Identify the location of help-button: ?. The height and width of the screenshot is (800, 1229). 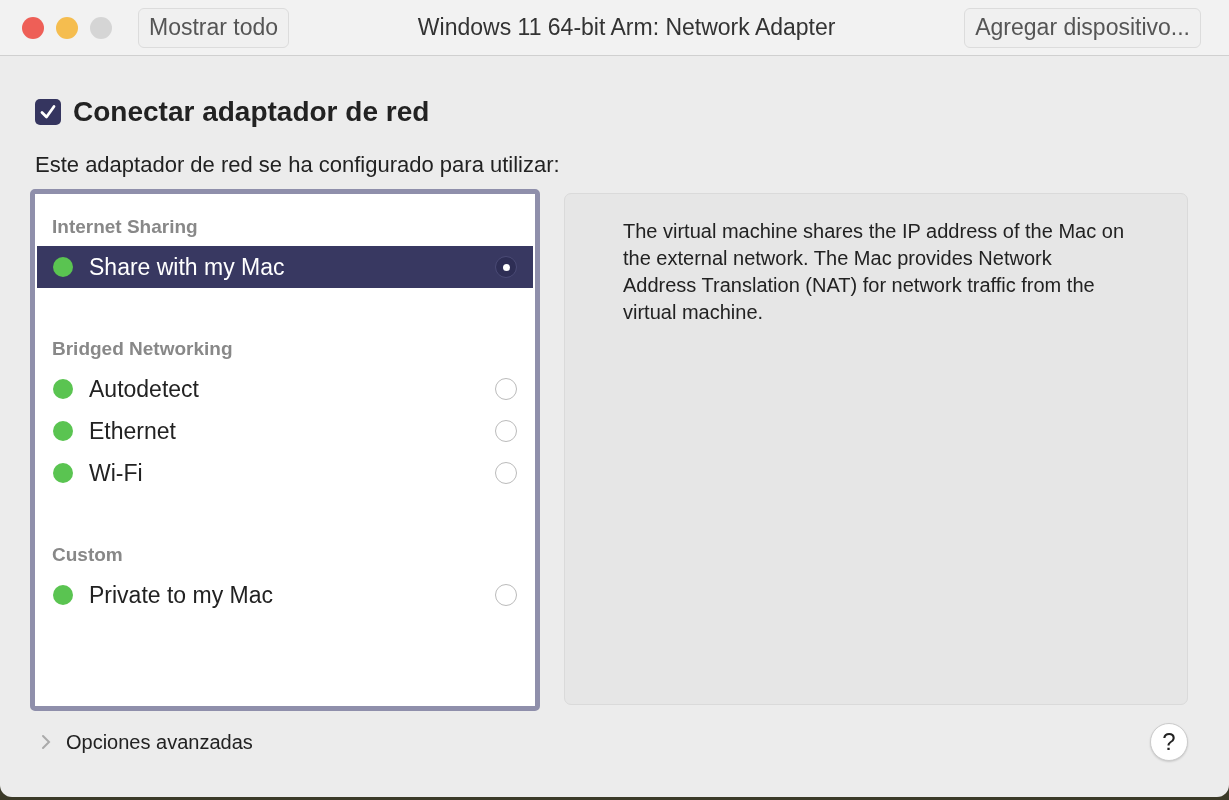
(1169, 742).